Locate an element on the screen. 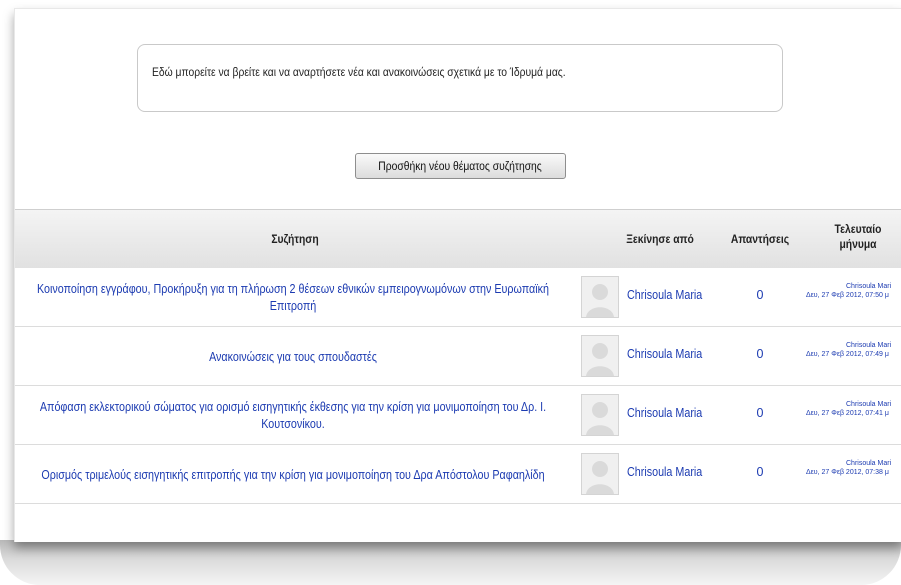 This screenshot has width=901, height=585. header-last-post-line2: μήνυμα is located at coordinates (858, 244).